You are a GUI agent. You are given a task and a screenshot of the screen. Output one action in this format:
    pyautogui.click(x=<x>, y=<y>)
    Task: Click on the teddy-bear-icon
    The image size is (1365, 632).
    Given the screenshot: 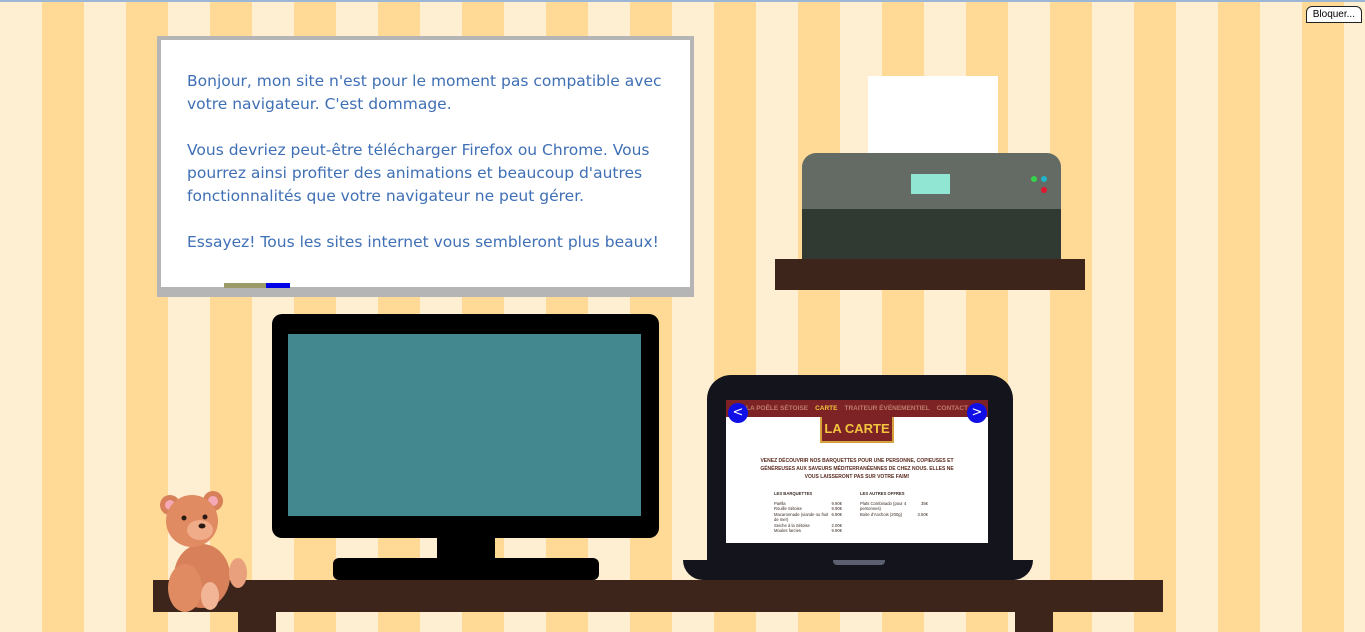 What is the action you would take?
    pyautogui.click(x=203, y=551)
    